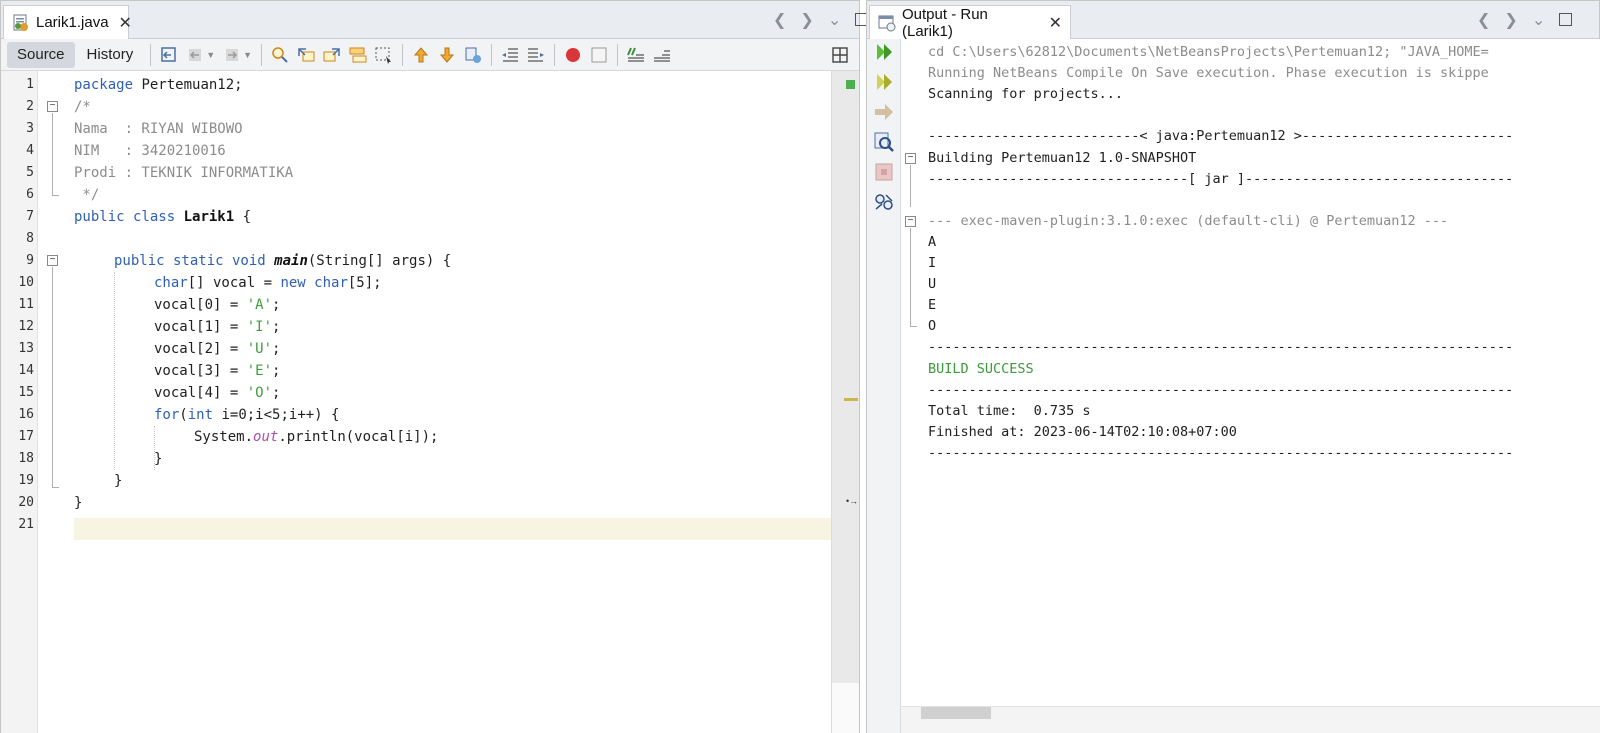  I want to click on code-line-11: vocal[0] = 'A';, so click(217, 305).